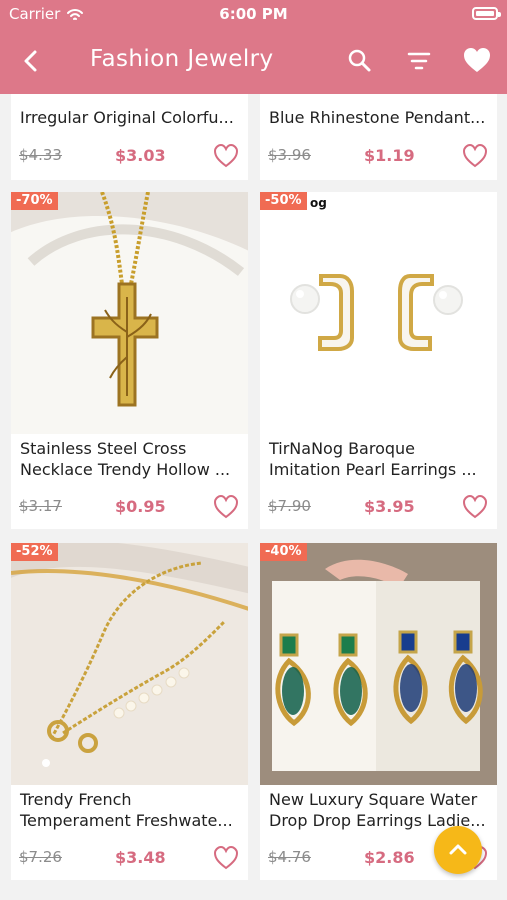 The height and width of the screenshot is (900, 507). I want to click on pearl-earrings-image, so click(378, 313).